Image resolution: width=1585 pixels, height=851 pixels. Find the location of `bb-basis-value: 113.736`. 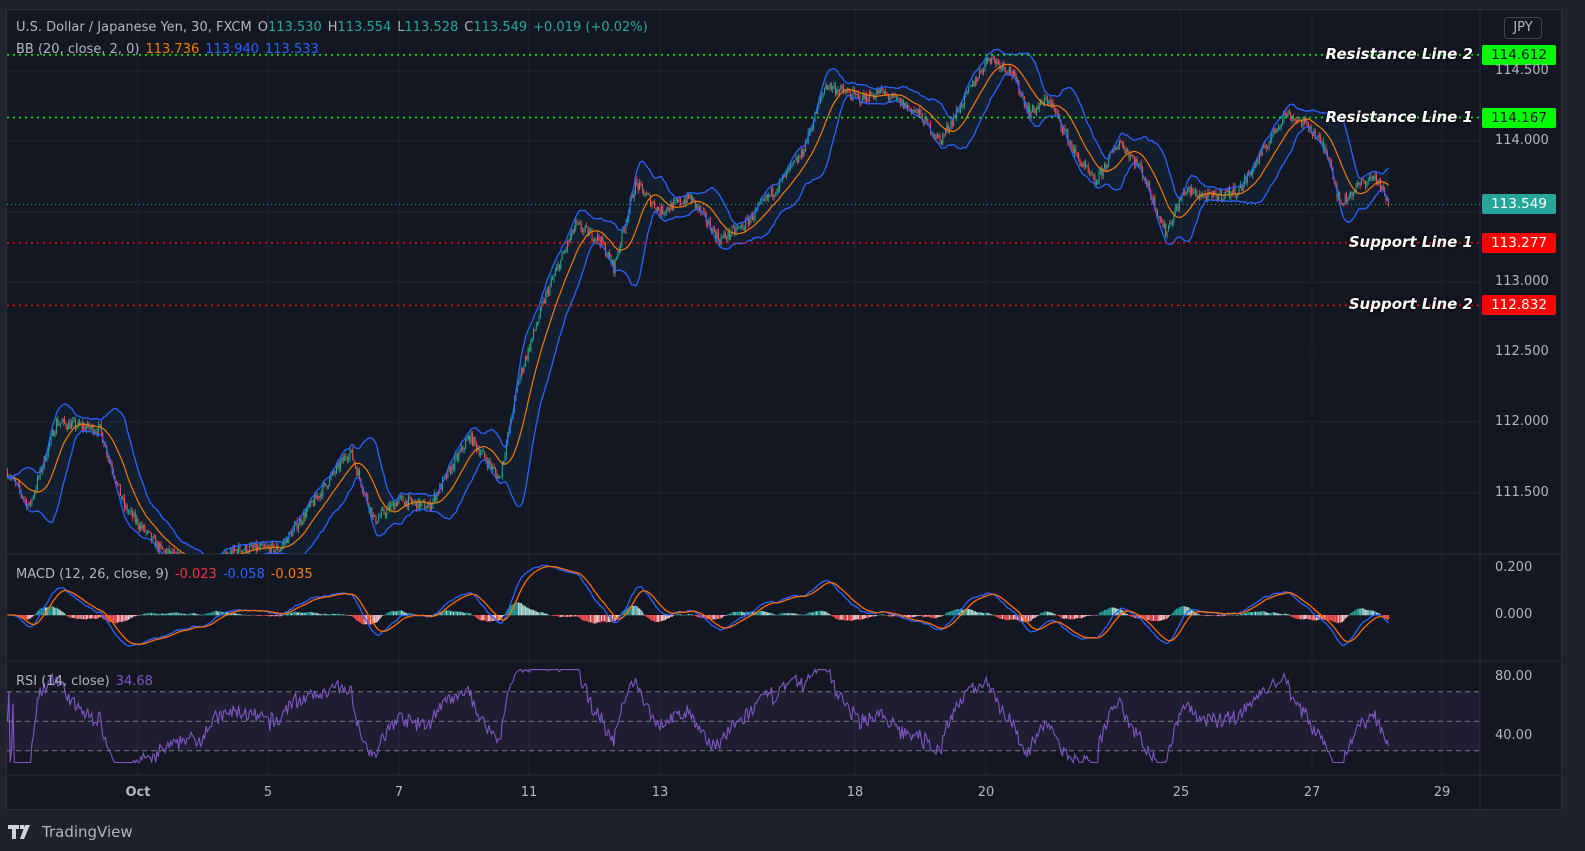

bb-basis-value: 113.736 is located at coordinates (172, 49).